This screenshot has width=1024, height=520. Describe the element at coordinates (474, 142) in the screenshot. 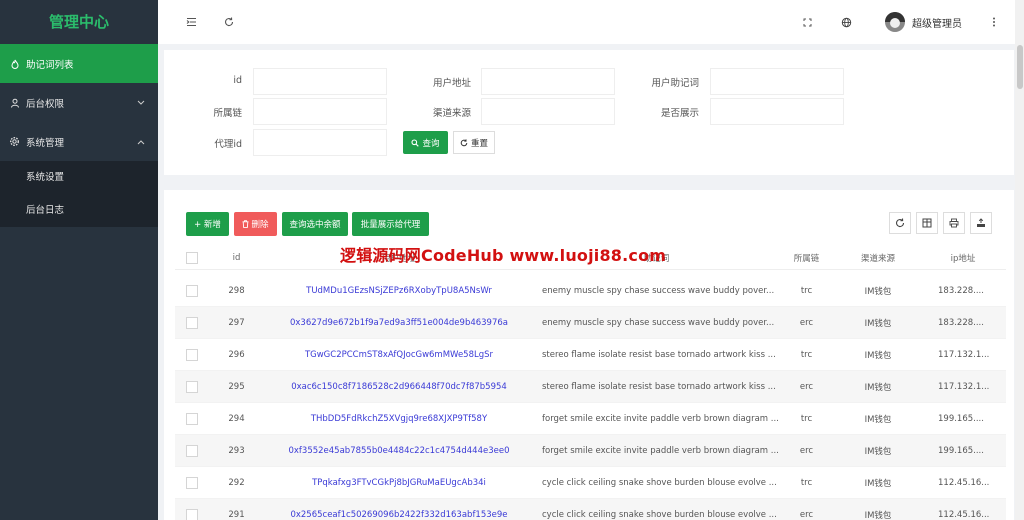

I see `reset-button: 重置` at that location.